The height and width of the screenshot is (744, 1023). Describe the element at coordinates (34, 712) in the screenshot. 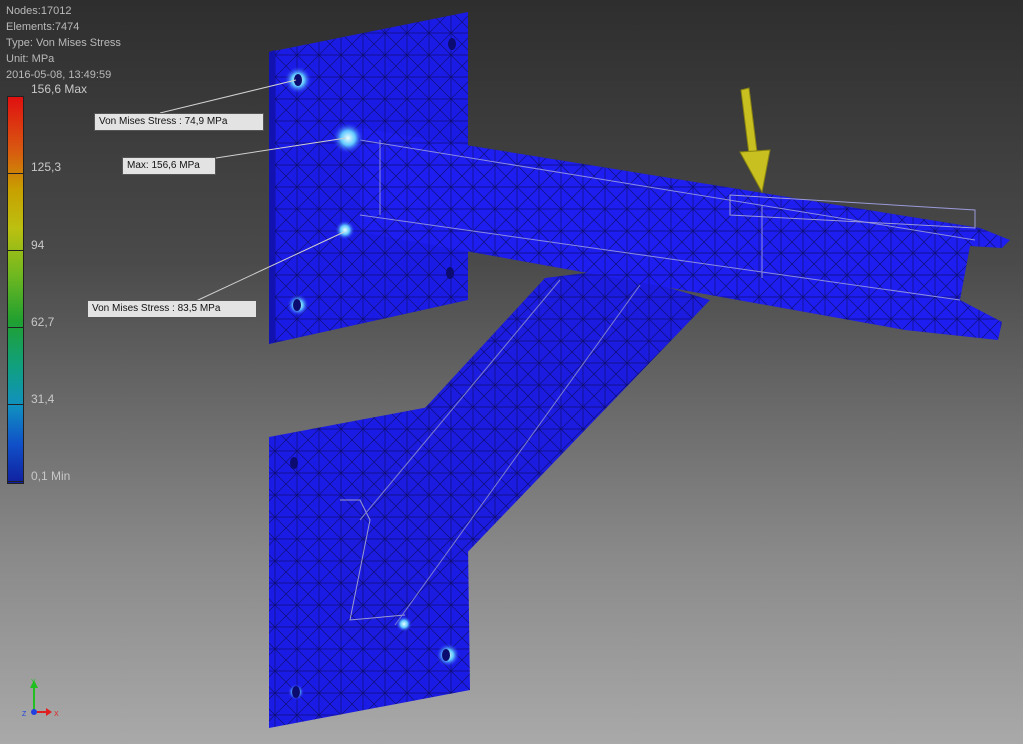

I see `z-axis-icon` at that location.